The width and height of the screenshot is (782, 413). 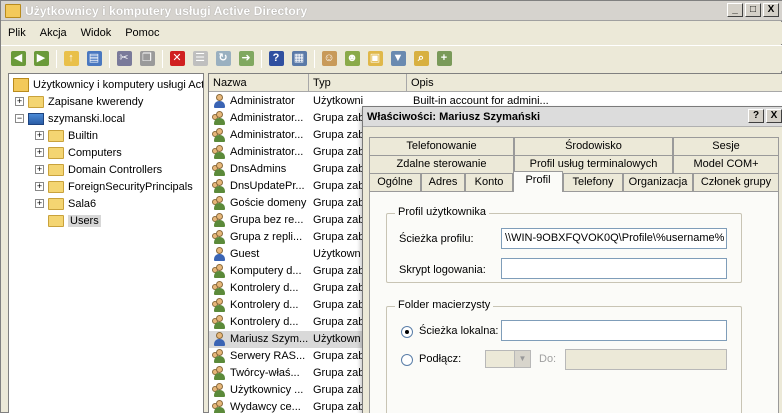 What do you see at coordinates (593, 182) in the screenshot?
I see `tab-telefony: Telefony` at bounding box center [593, 182].